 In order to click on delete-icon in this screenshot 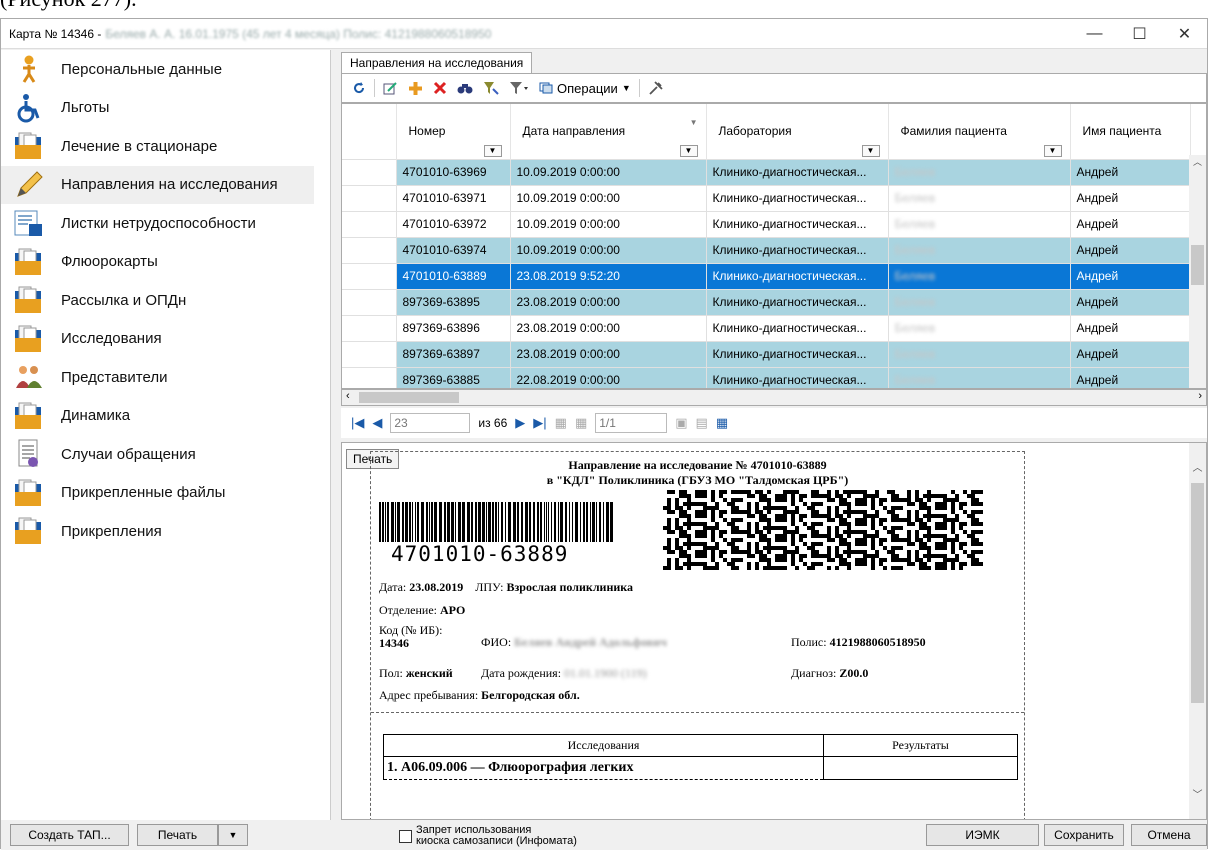, I will do `click(440, 88)`.